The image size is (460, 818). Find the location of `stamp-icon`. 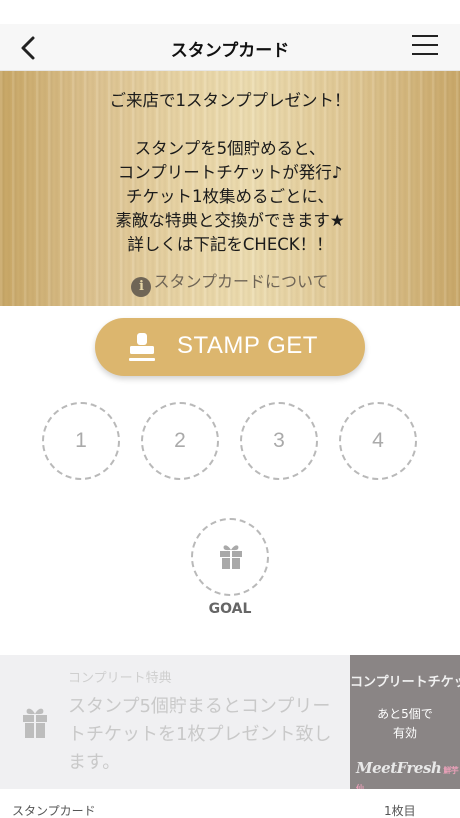

stamp-icon is located at coordinates (142, 347).